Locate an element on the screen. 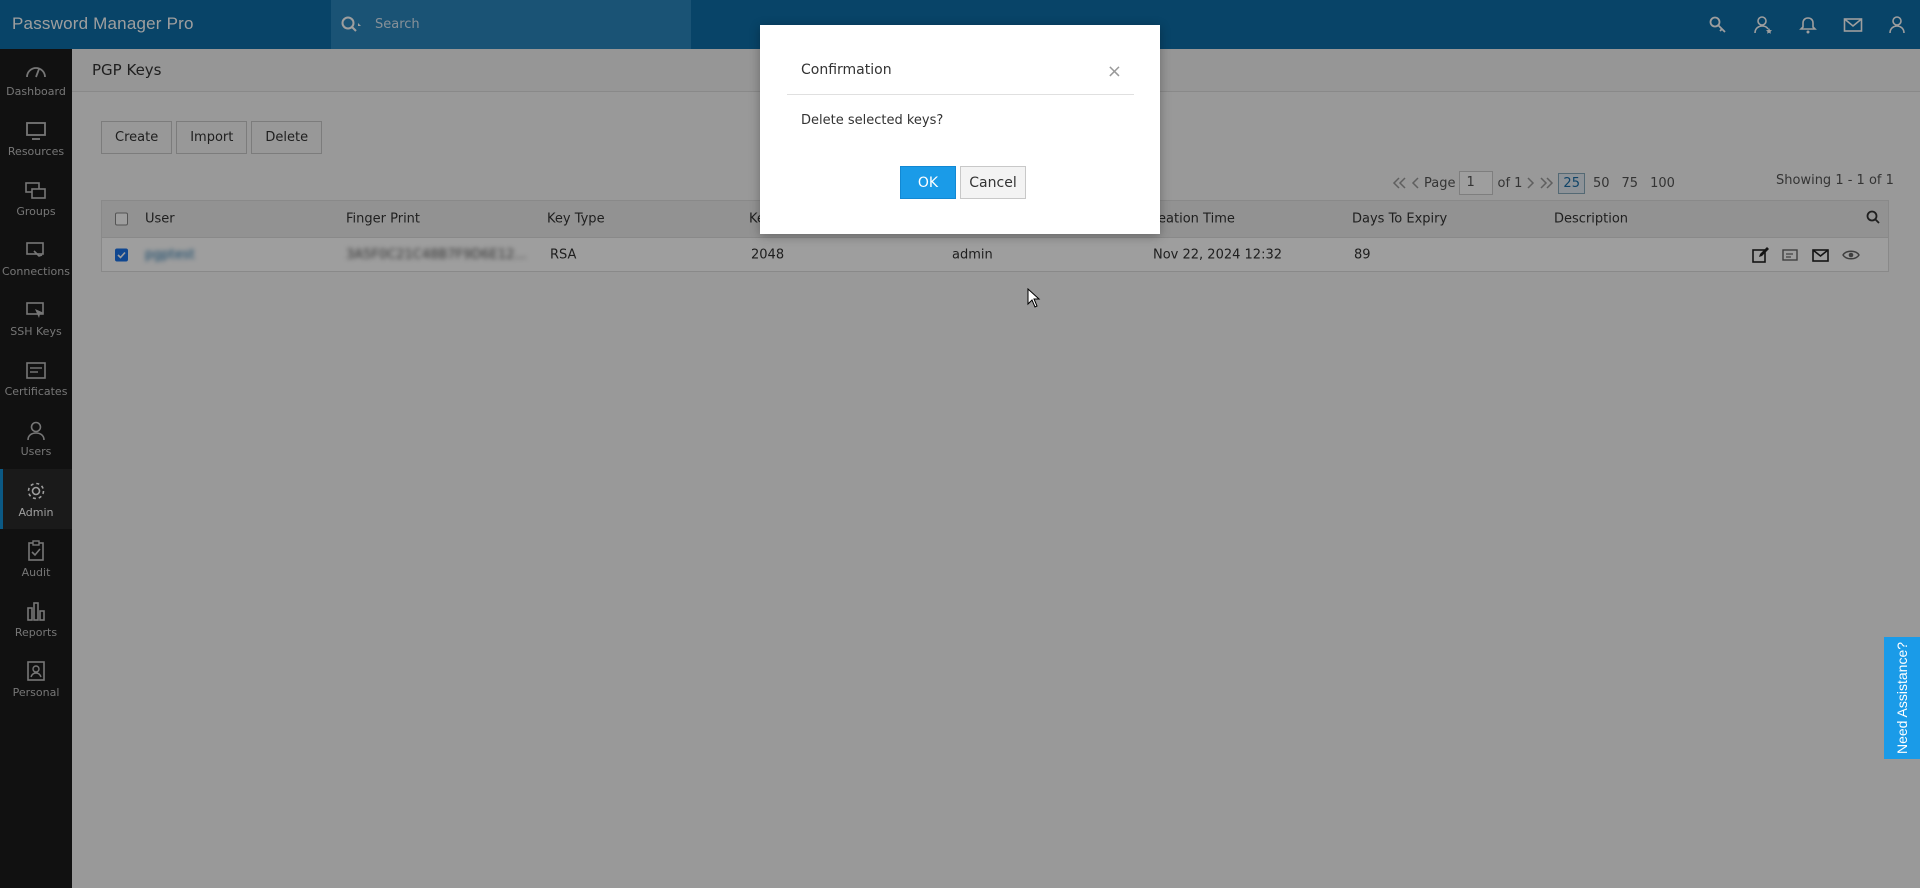  need-assistance-label: Need Assistance? is located at coordinates (1902, 698).